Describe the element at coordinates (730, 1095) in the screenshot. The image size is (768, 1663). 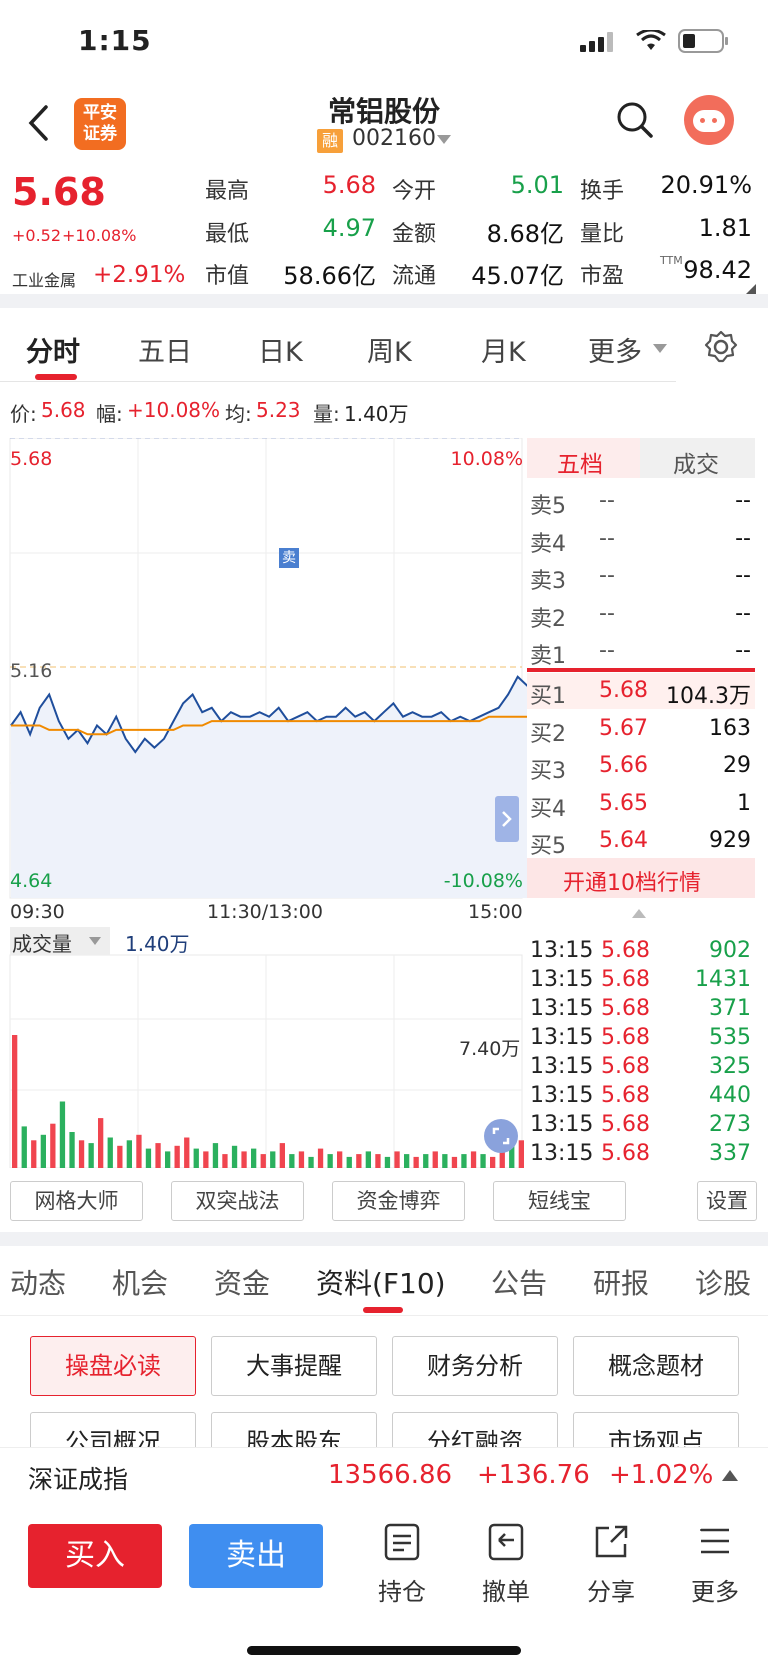
I see `trade-volume: 440` at that location.